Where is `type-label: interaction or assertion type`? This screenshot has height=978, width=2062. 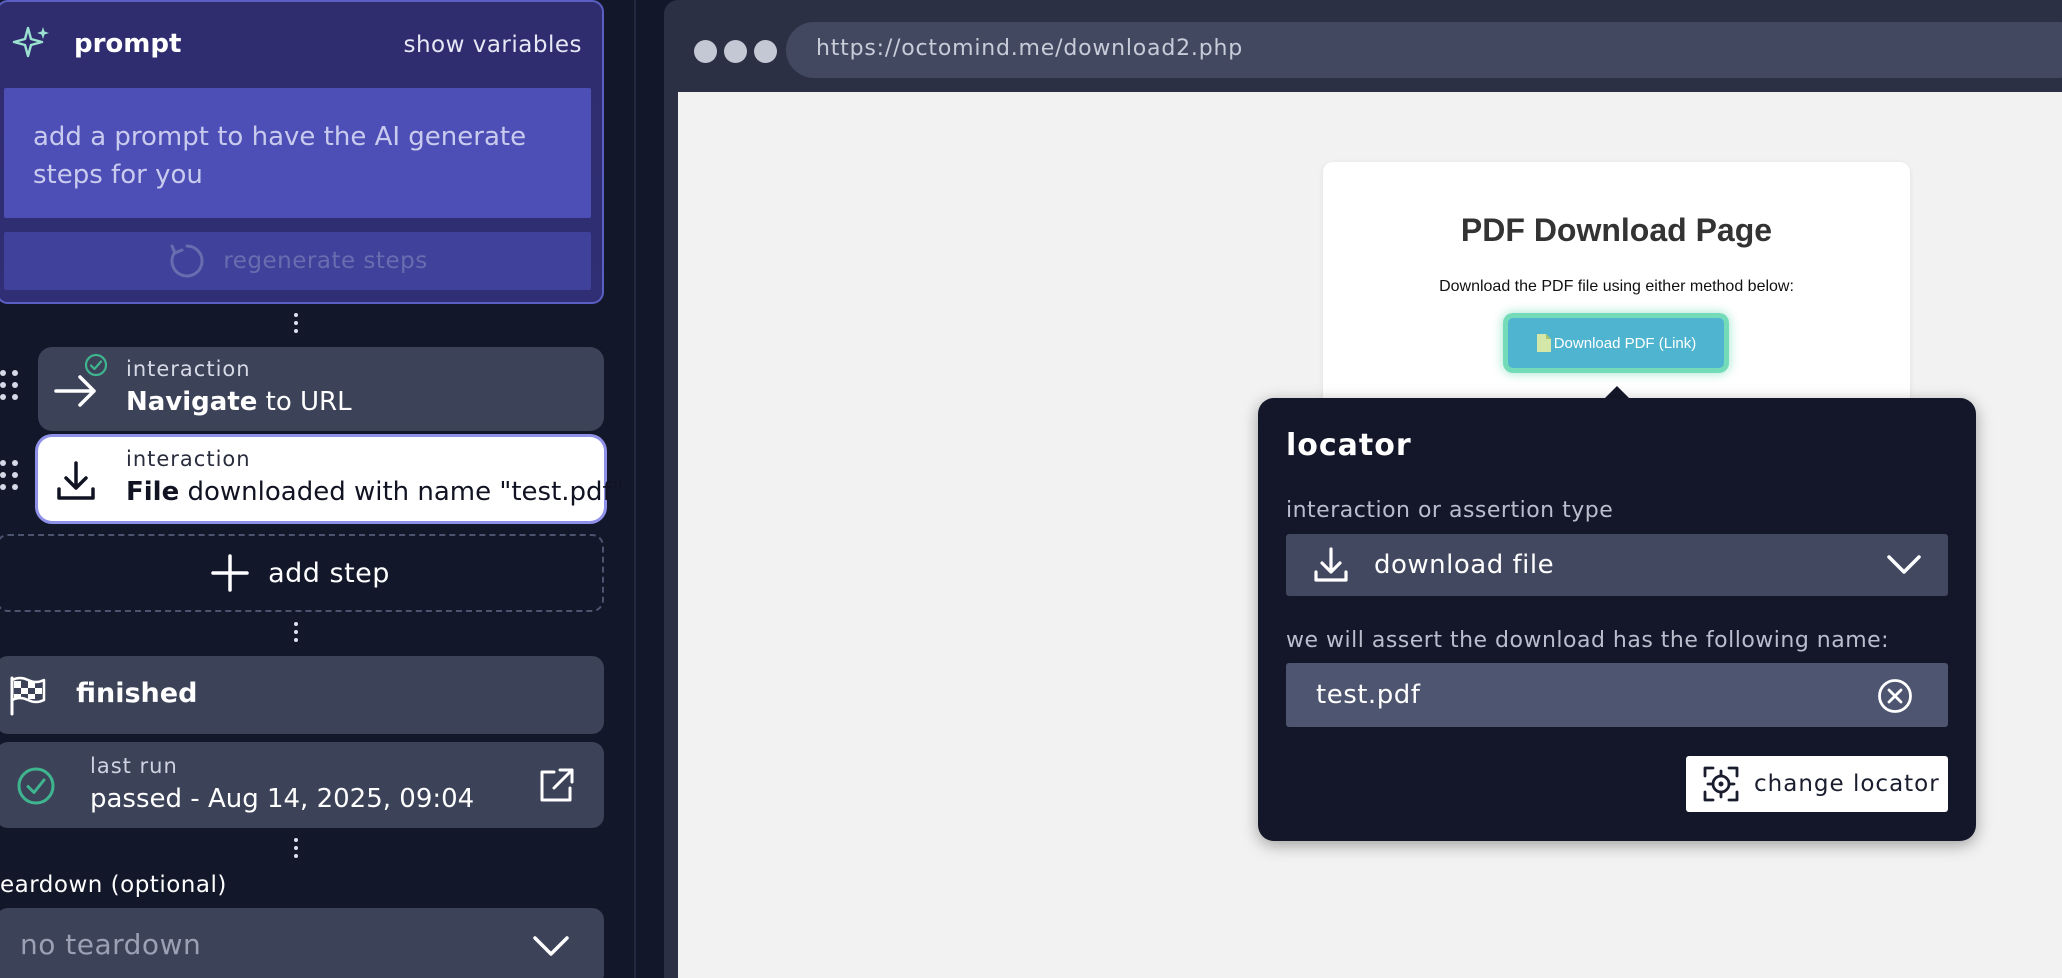 type-label: interaction or assertion type is located at coordinates (1450, 510).